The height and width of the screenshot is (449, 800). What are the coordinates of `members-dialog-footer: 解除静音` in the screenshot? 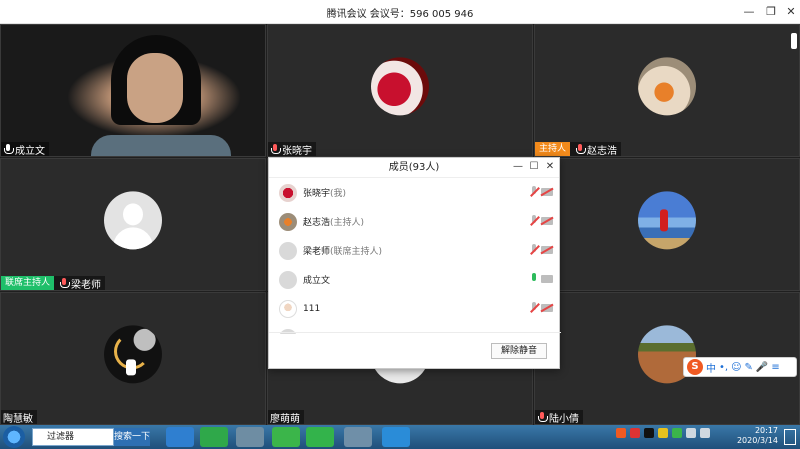 It's located at (415, 350).